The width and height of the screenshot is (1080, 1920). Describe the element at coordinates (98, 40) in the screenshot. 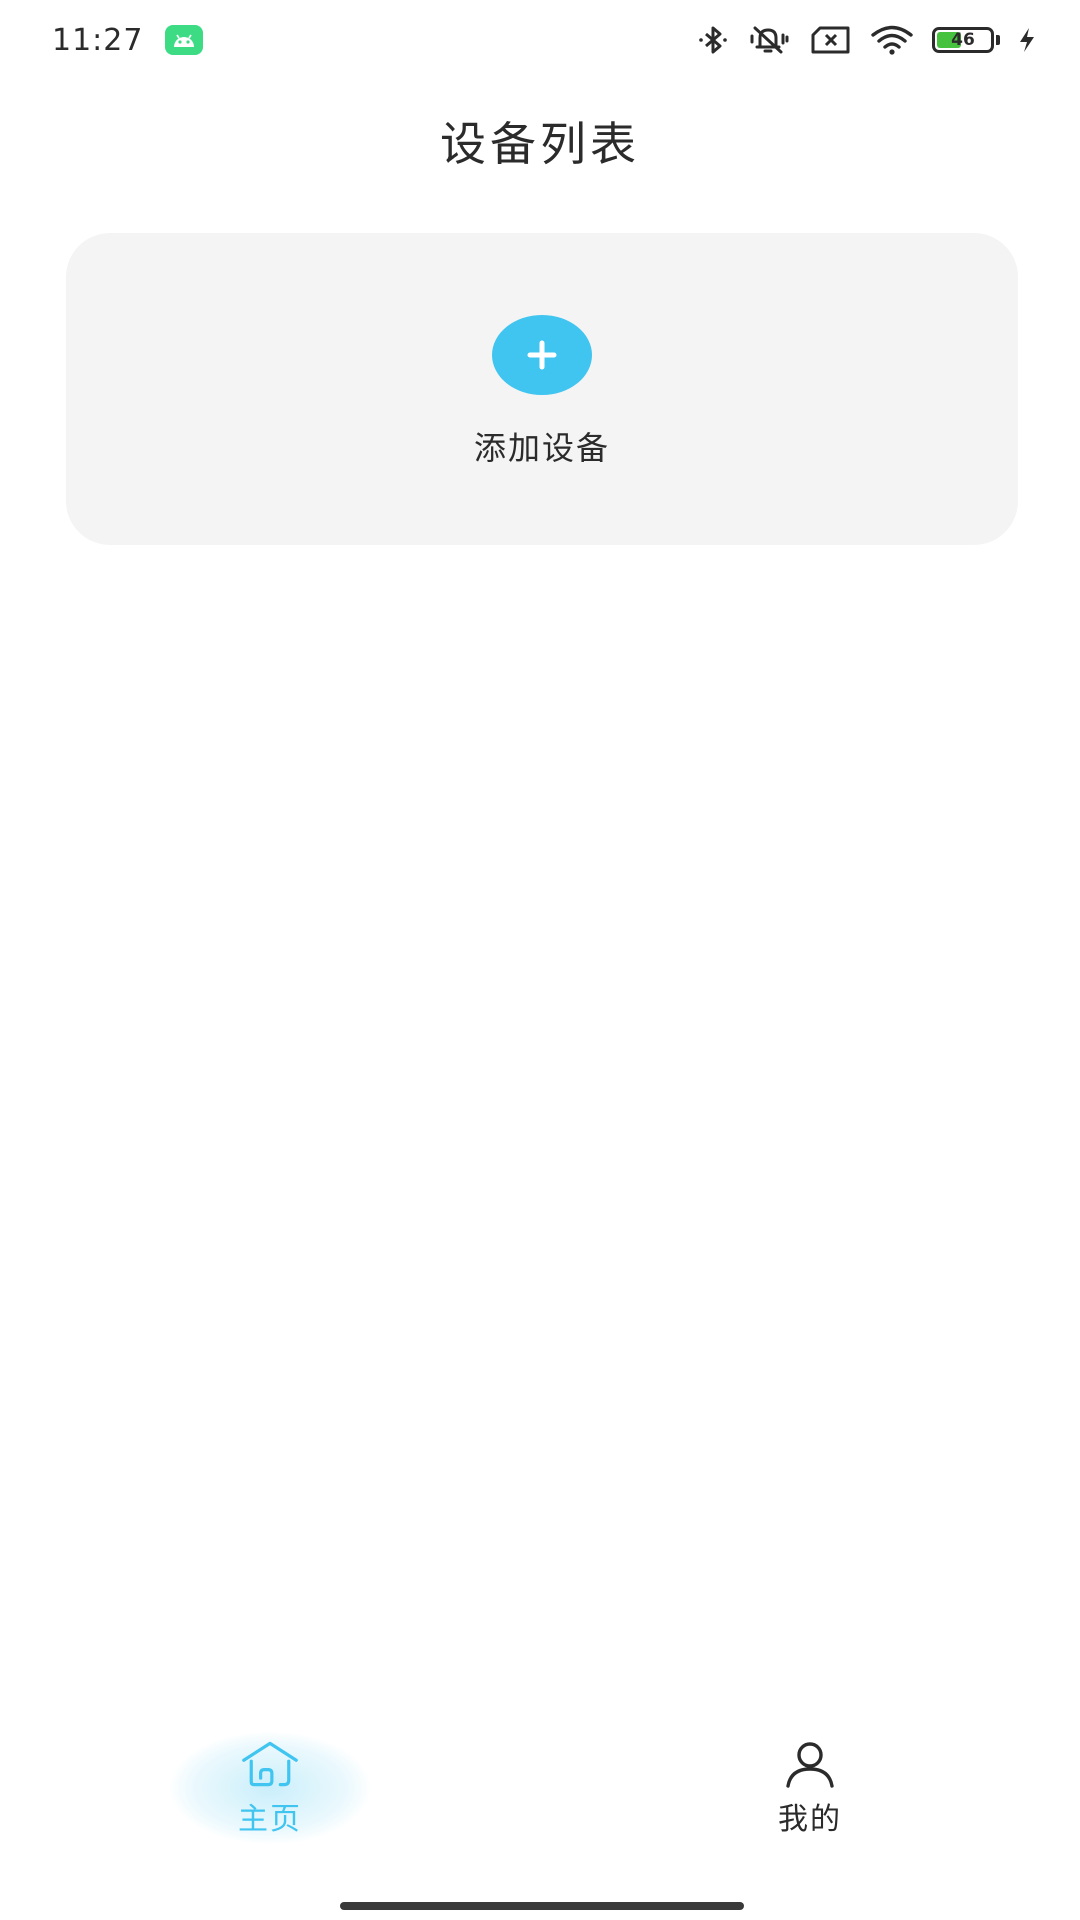

I see `status-time: 11:27` at that location.